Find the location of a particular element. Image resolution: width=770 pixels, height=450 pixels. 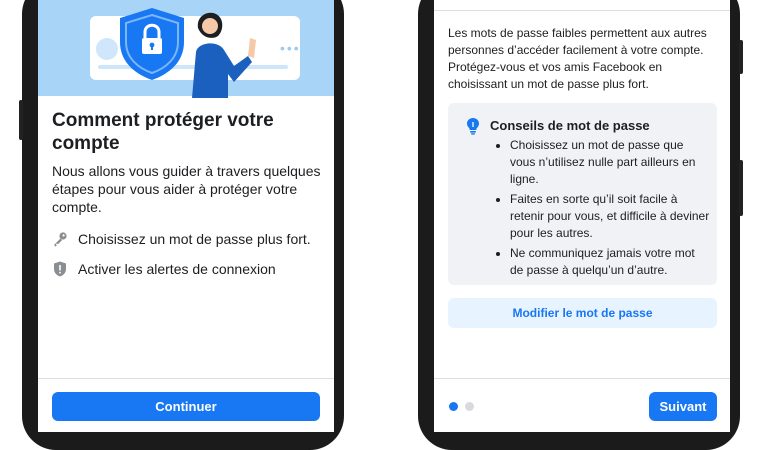

shield-alert-icon is located at coordinates (60, 269).